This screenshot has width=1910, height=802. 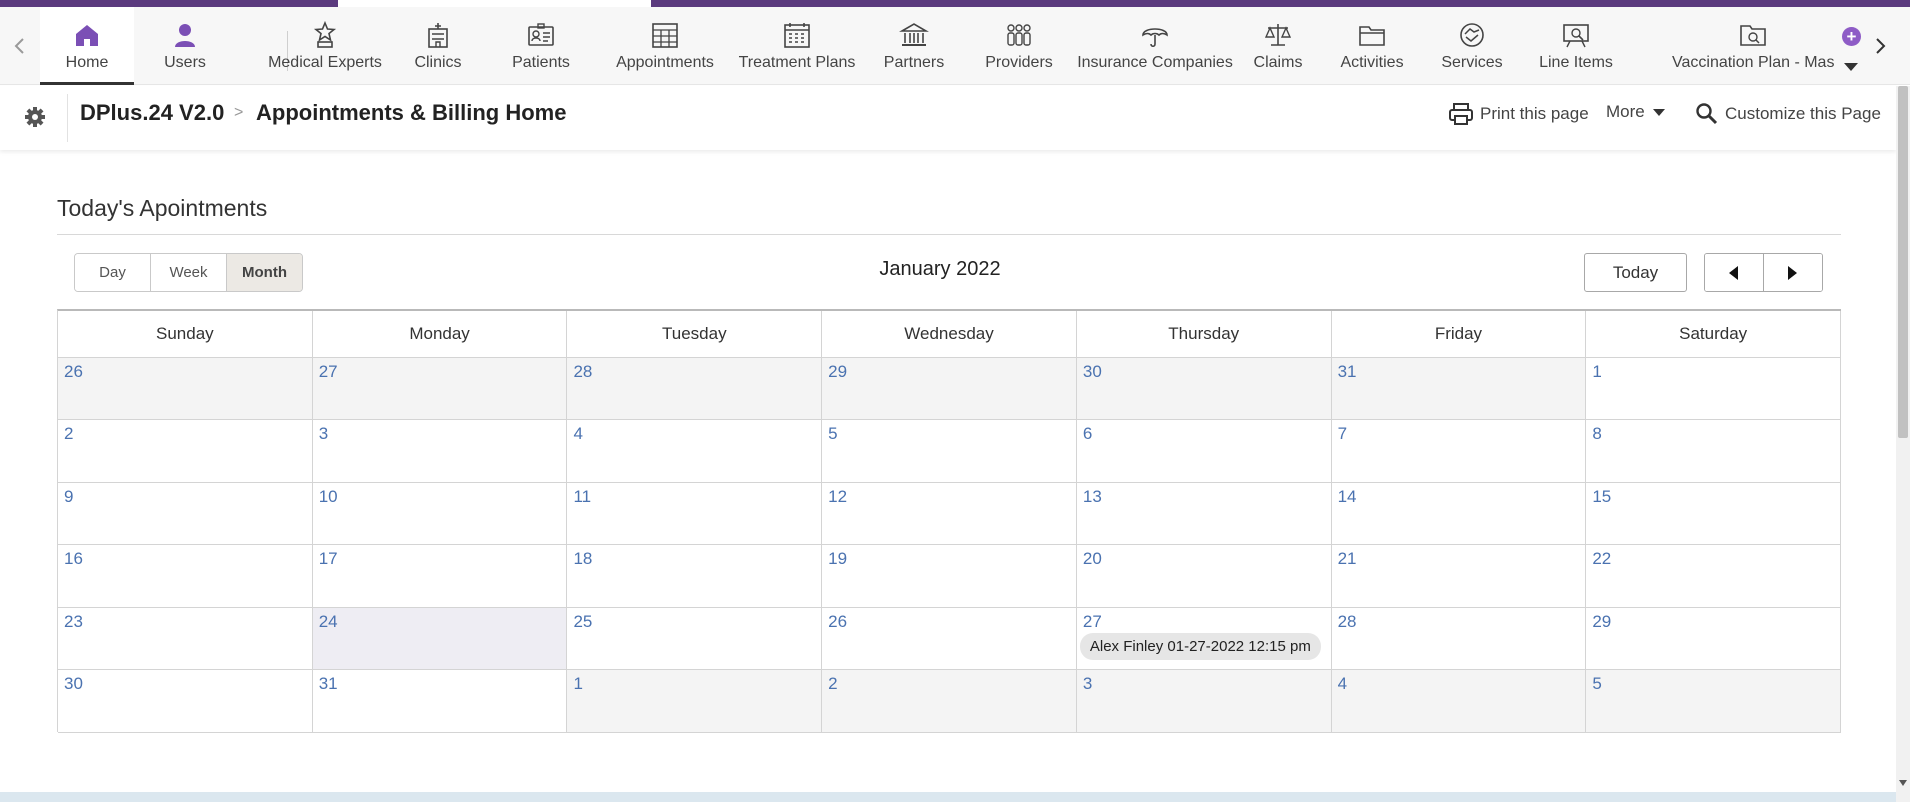 I want to click on previous-month-button, so click(x=1734, y=272).